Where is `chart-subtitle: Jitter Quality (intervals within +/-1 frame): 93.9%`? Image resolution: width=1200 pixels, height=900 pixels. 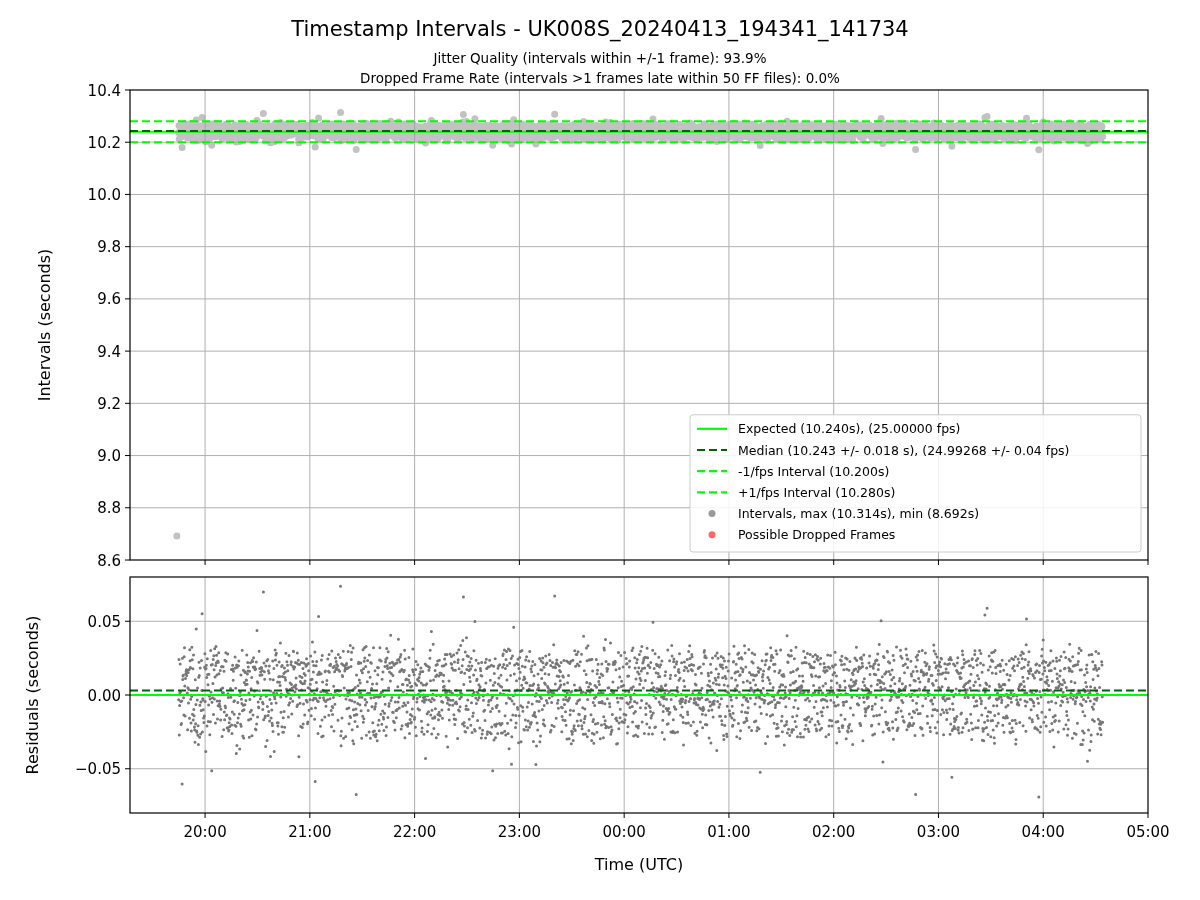 chart-subtitle: Jitter Quality (intervals within +/-1 frame): 93.9% is located at coordinates (600, 58).